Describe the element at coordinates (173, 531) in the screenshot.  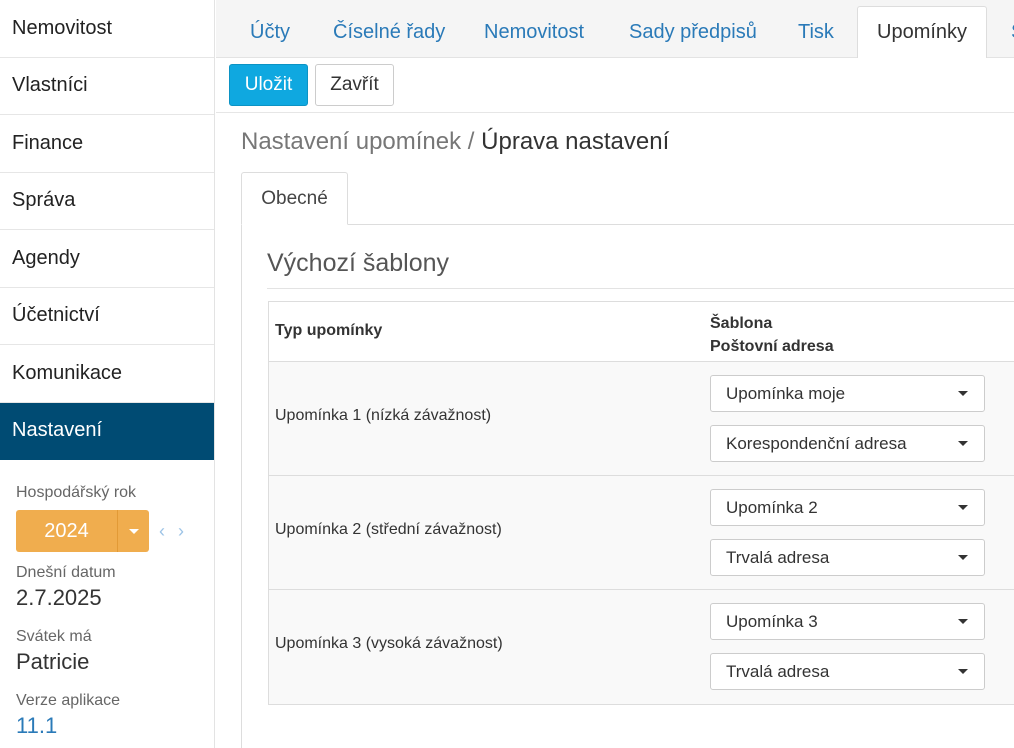
I see `prev-next-year-arrows: ‹ ›` at that location.